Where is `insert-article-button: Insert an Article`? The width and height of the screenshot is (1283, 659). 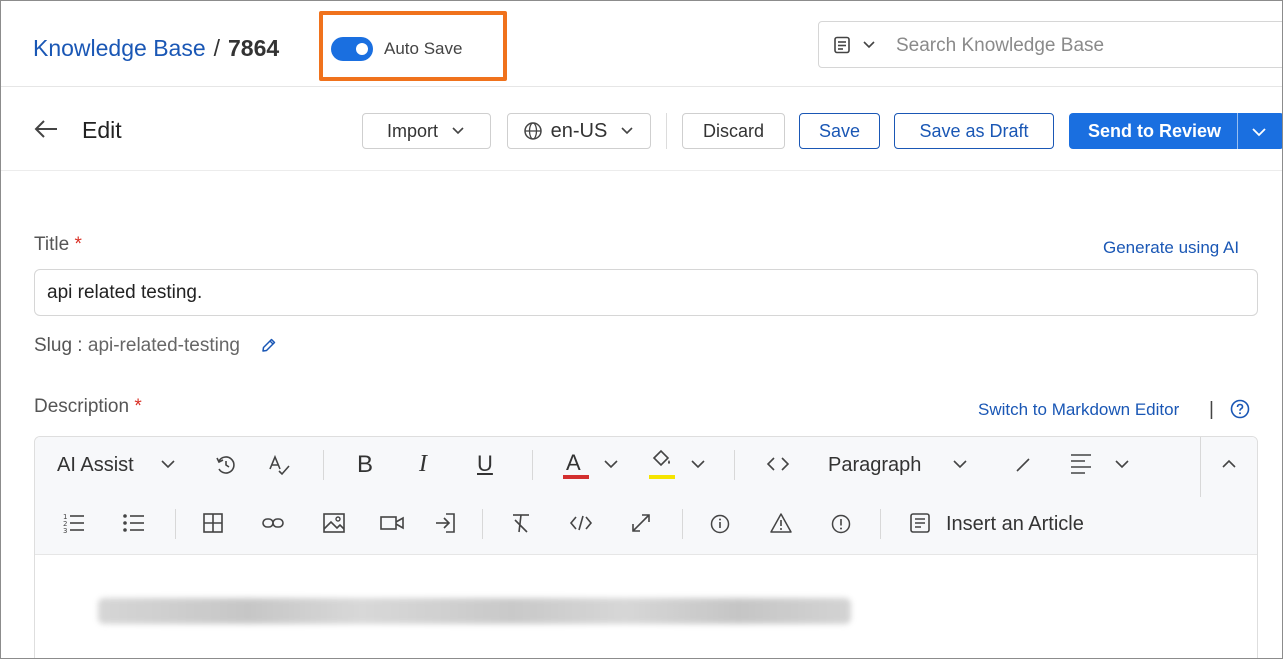
insert-article-button: Insert an Article is located at coordinates (1015, 524).